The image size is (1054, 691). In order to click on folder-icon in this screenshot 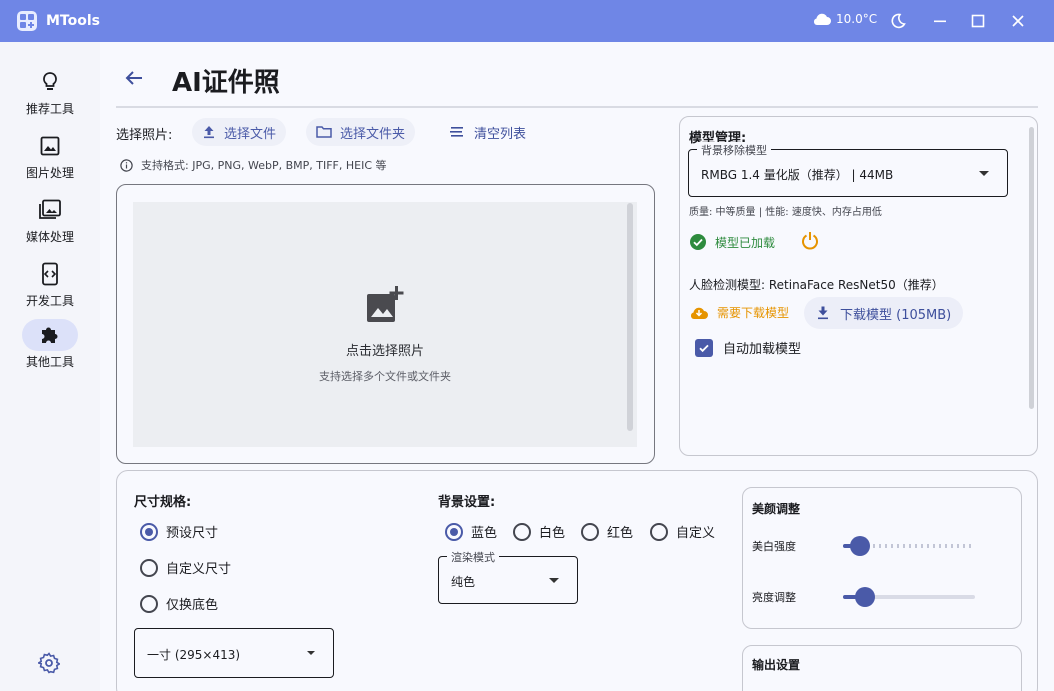, I will do `click(324, 132)`.